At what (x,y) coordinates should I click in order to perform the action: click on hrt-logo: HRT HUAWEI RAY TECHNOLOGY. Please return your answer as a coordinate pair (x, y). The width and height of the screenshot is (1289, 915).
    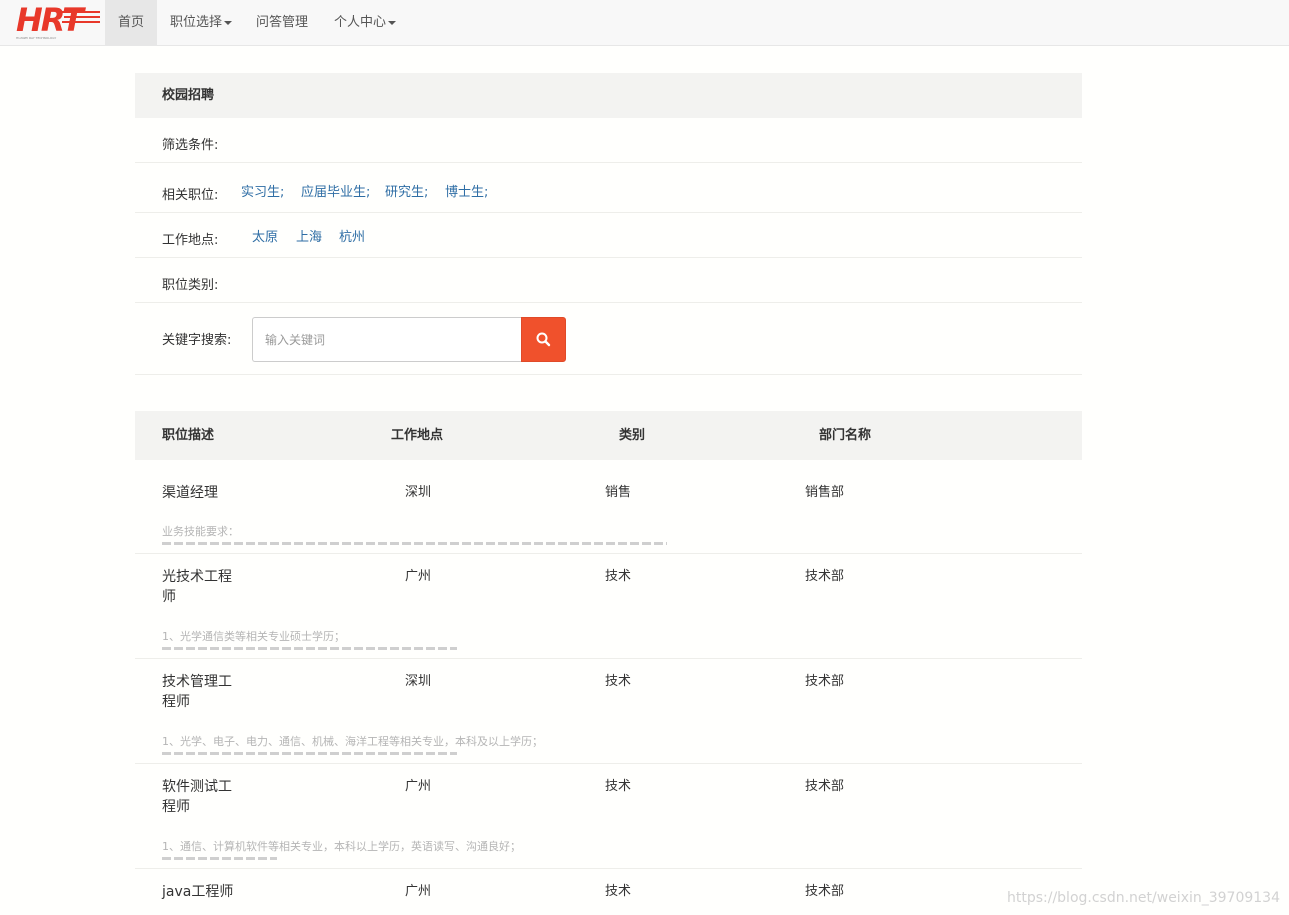
    Looking at the image, I should click on (60, 23).